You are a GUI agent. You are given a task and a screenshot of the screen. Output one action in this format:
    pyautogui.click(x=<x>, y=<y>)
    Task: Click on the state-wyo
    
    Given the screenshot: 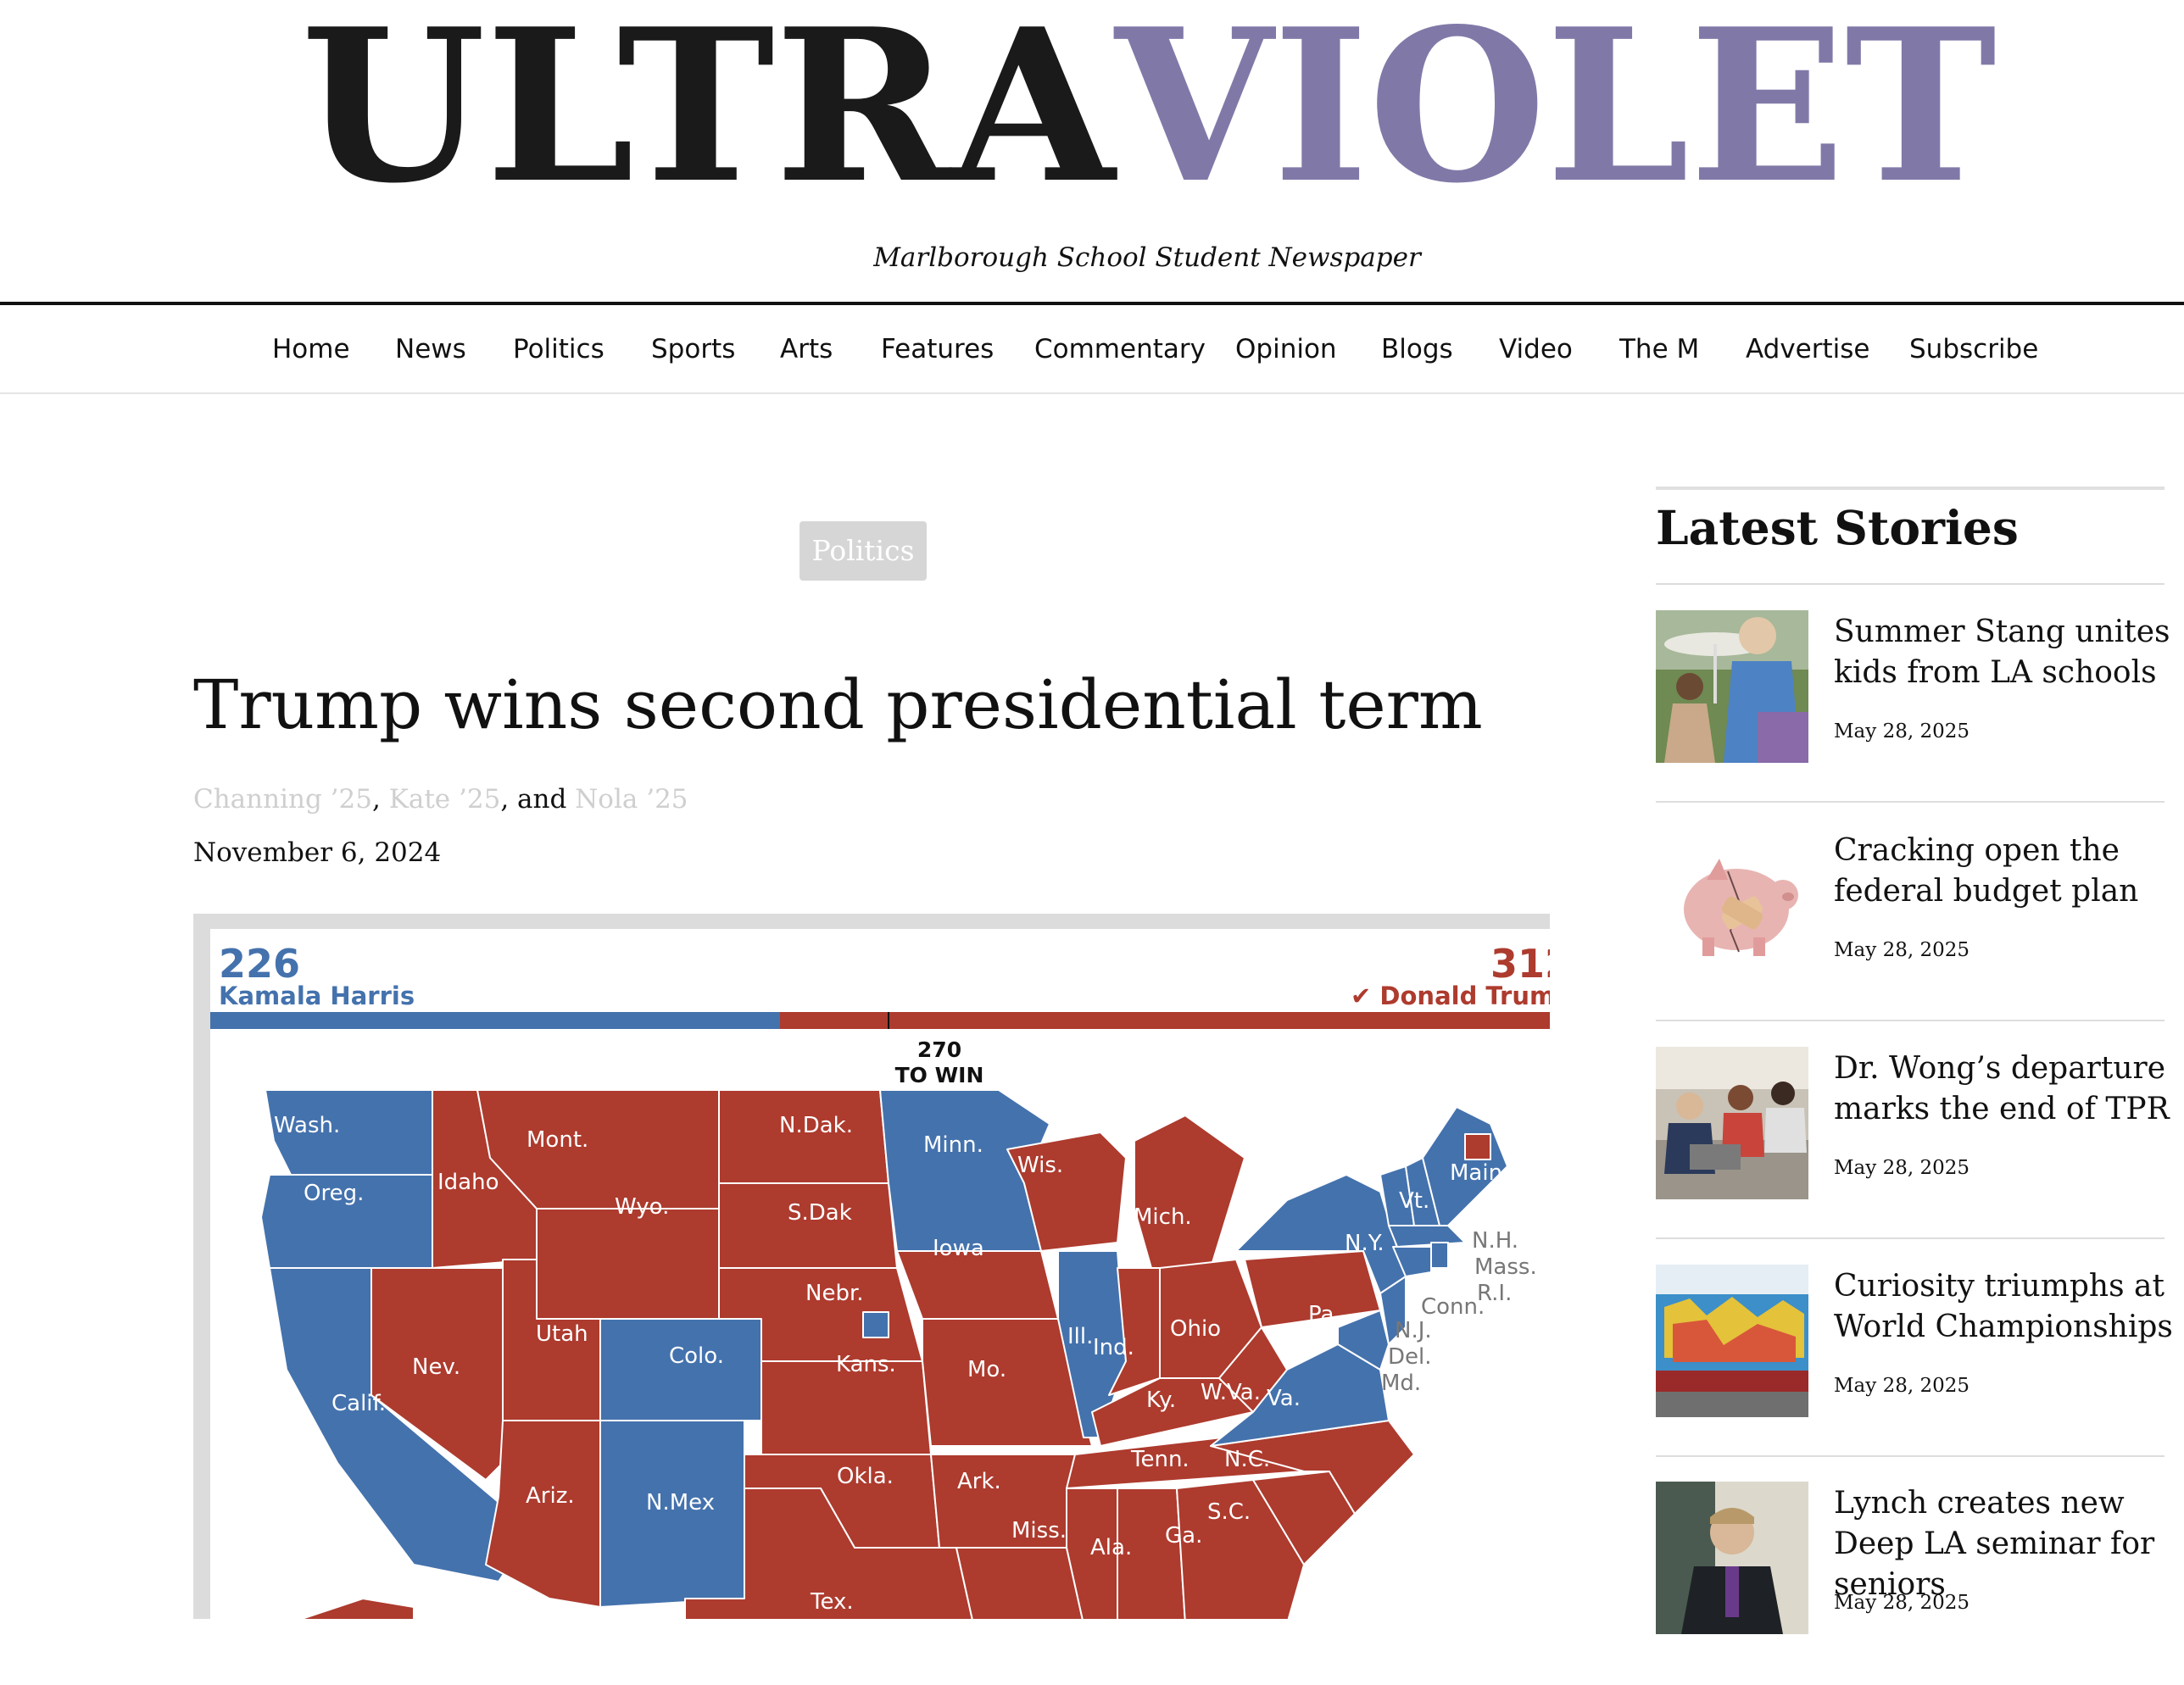 What is the action you would take?
    pyautogui.click(x=628, y=1264)
    